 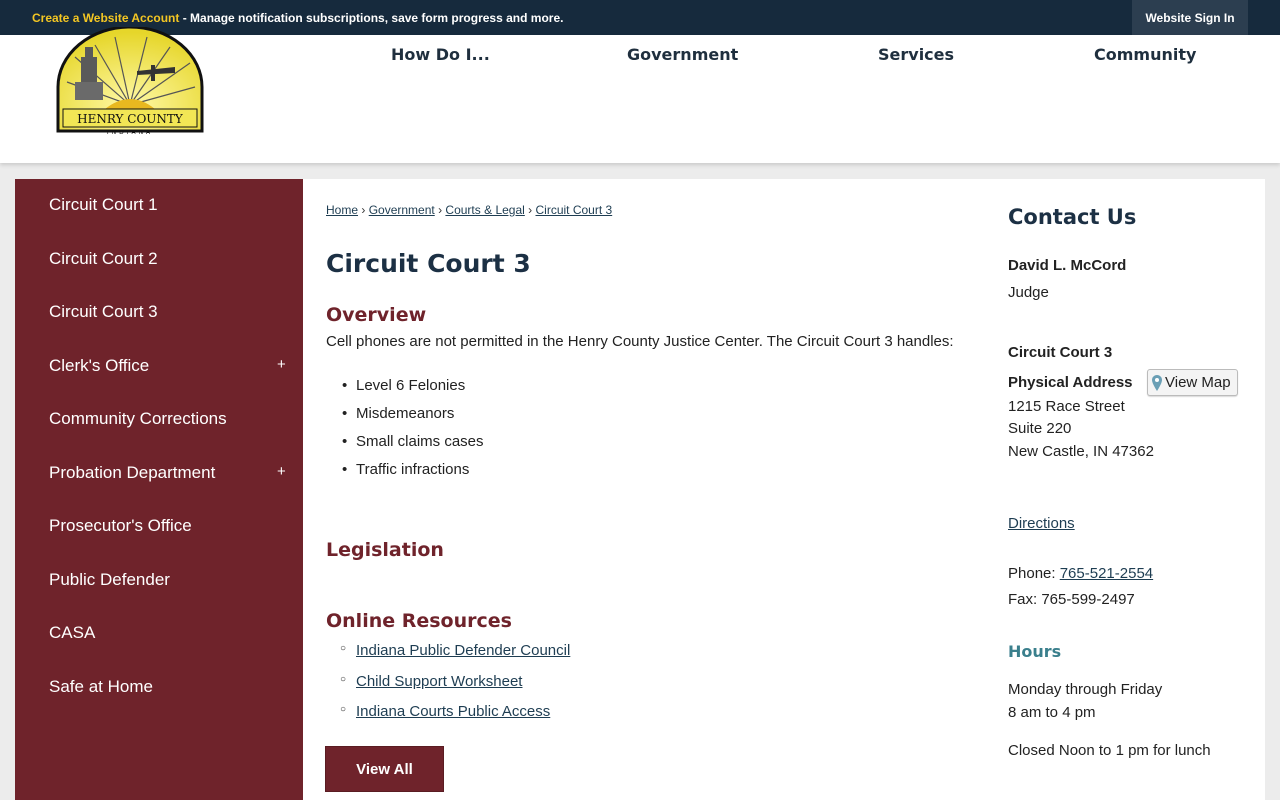 What do you see at coordinates (101, 686) in the screenshot?
I see `sidebar-item-label: Safe at Home` at bounding box center [101, 686].